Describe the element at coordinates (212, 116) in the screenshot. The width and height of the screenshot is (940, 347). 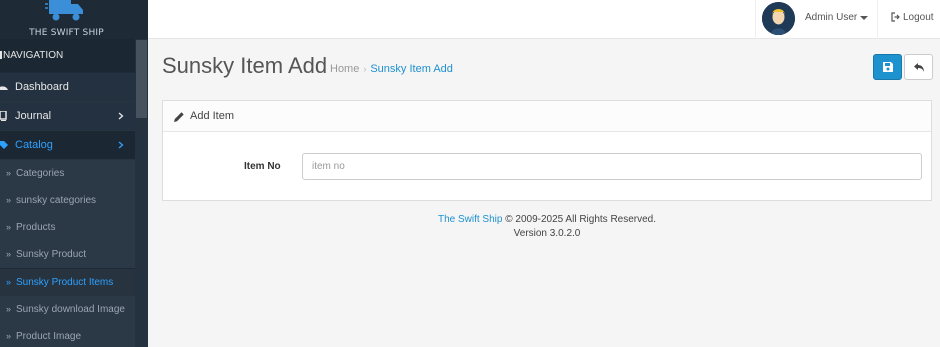
I see `panel-title: Add Item` at that location.